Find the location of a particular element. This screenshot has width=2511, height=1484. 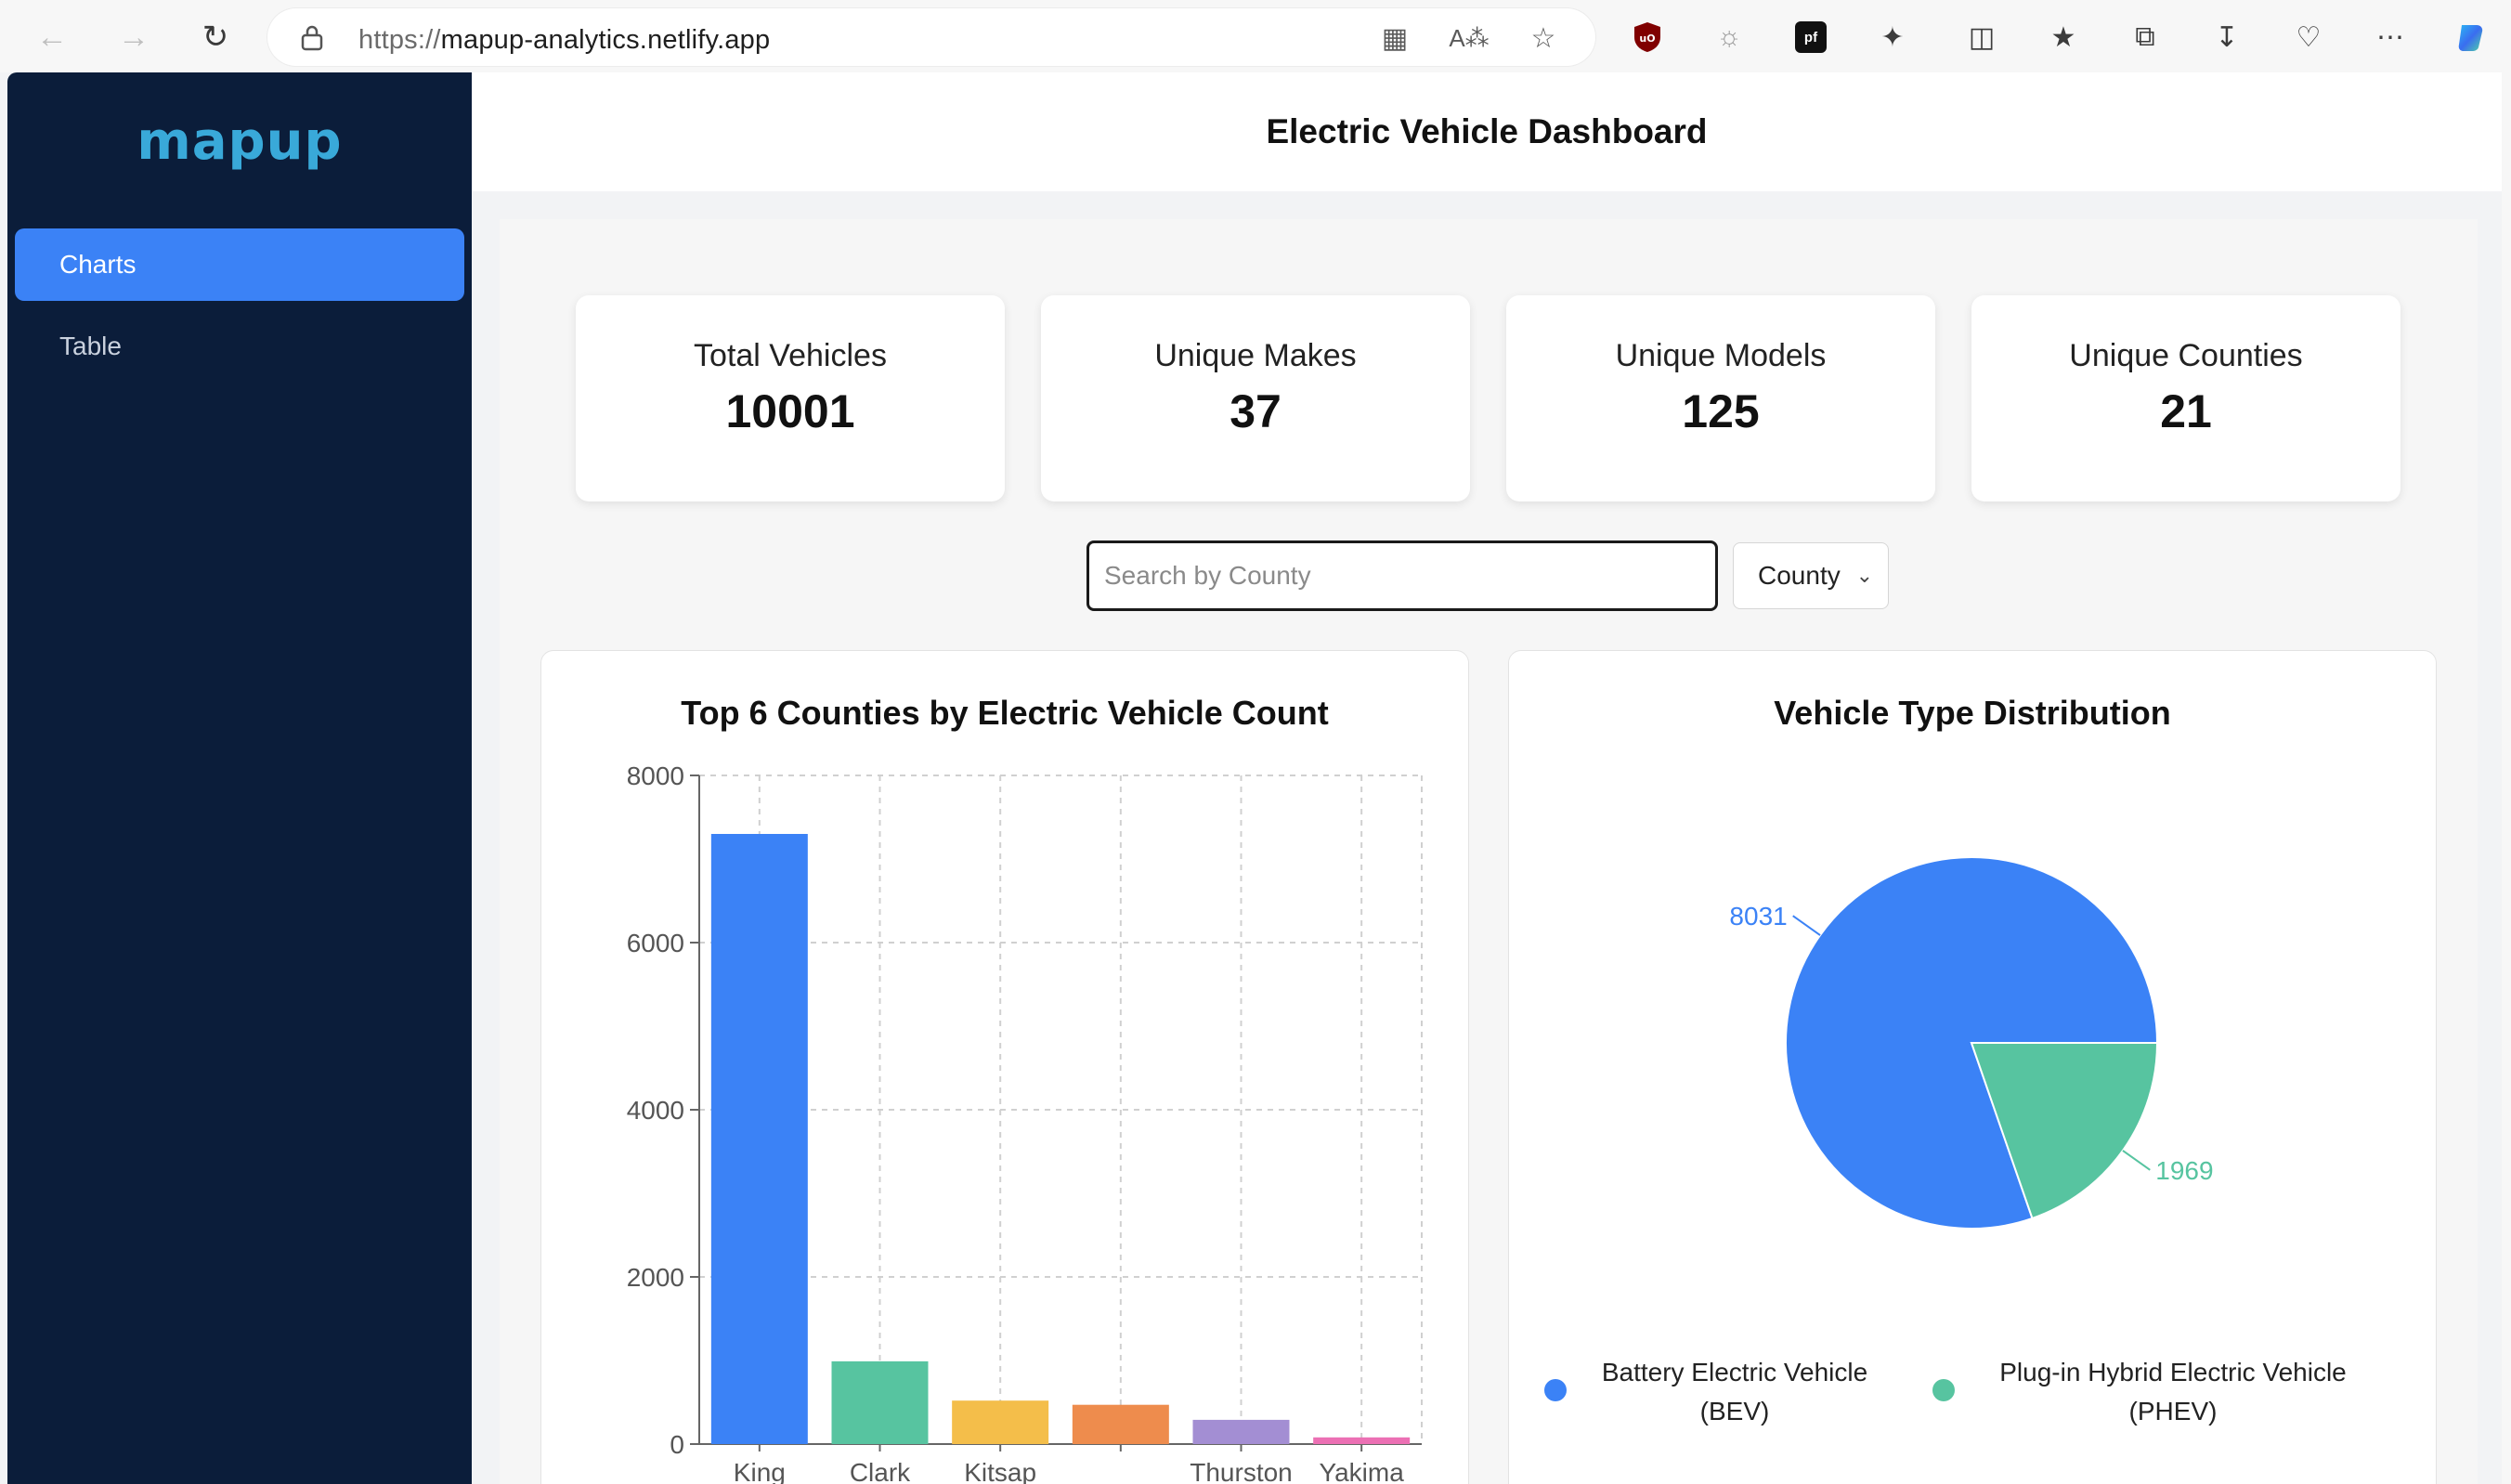

stat-value: 125 is located at coordinates (1721, 411).